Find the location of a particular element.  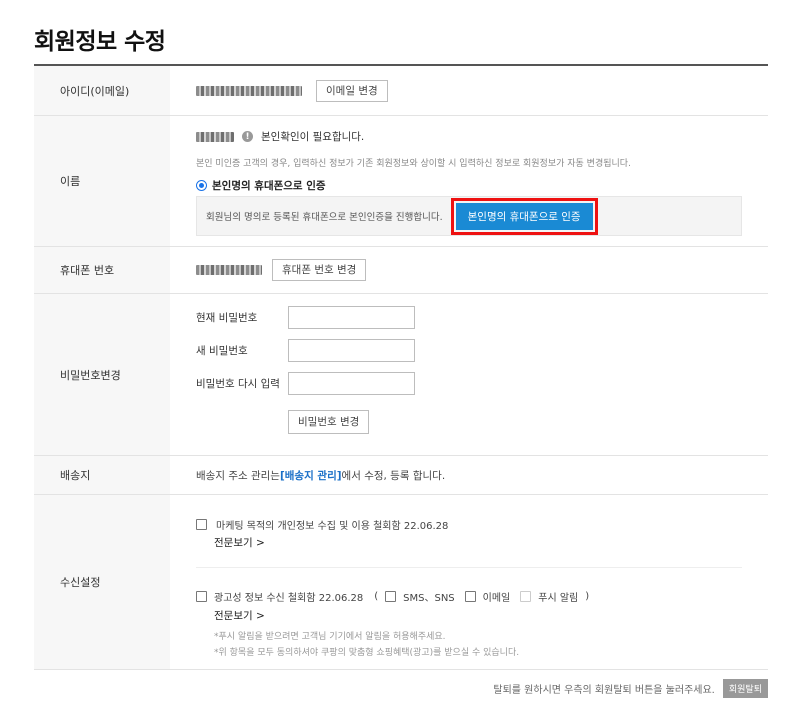

view-full-terms-link-2: 전문보기 > is located at coordinates (239, 615).